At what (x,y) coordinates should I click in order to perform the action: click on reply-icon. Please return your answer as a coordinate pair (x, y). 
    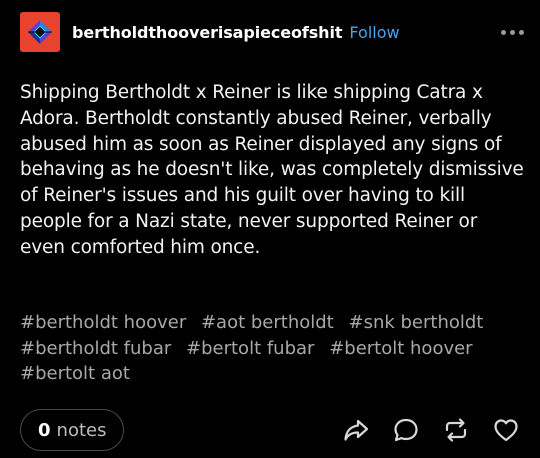
    Looking at the image, I should click on (406, 430).